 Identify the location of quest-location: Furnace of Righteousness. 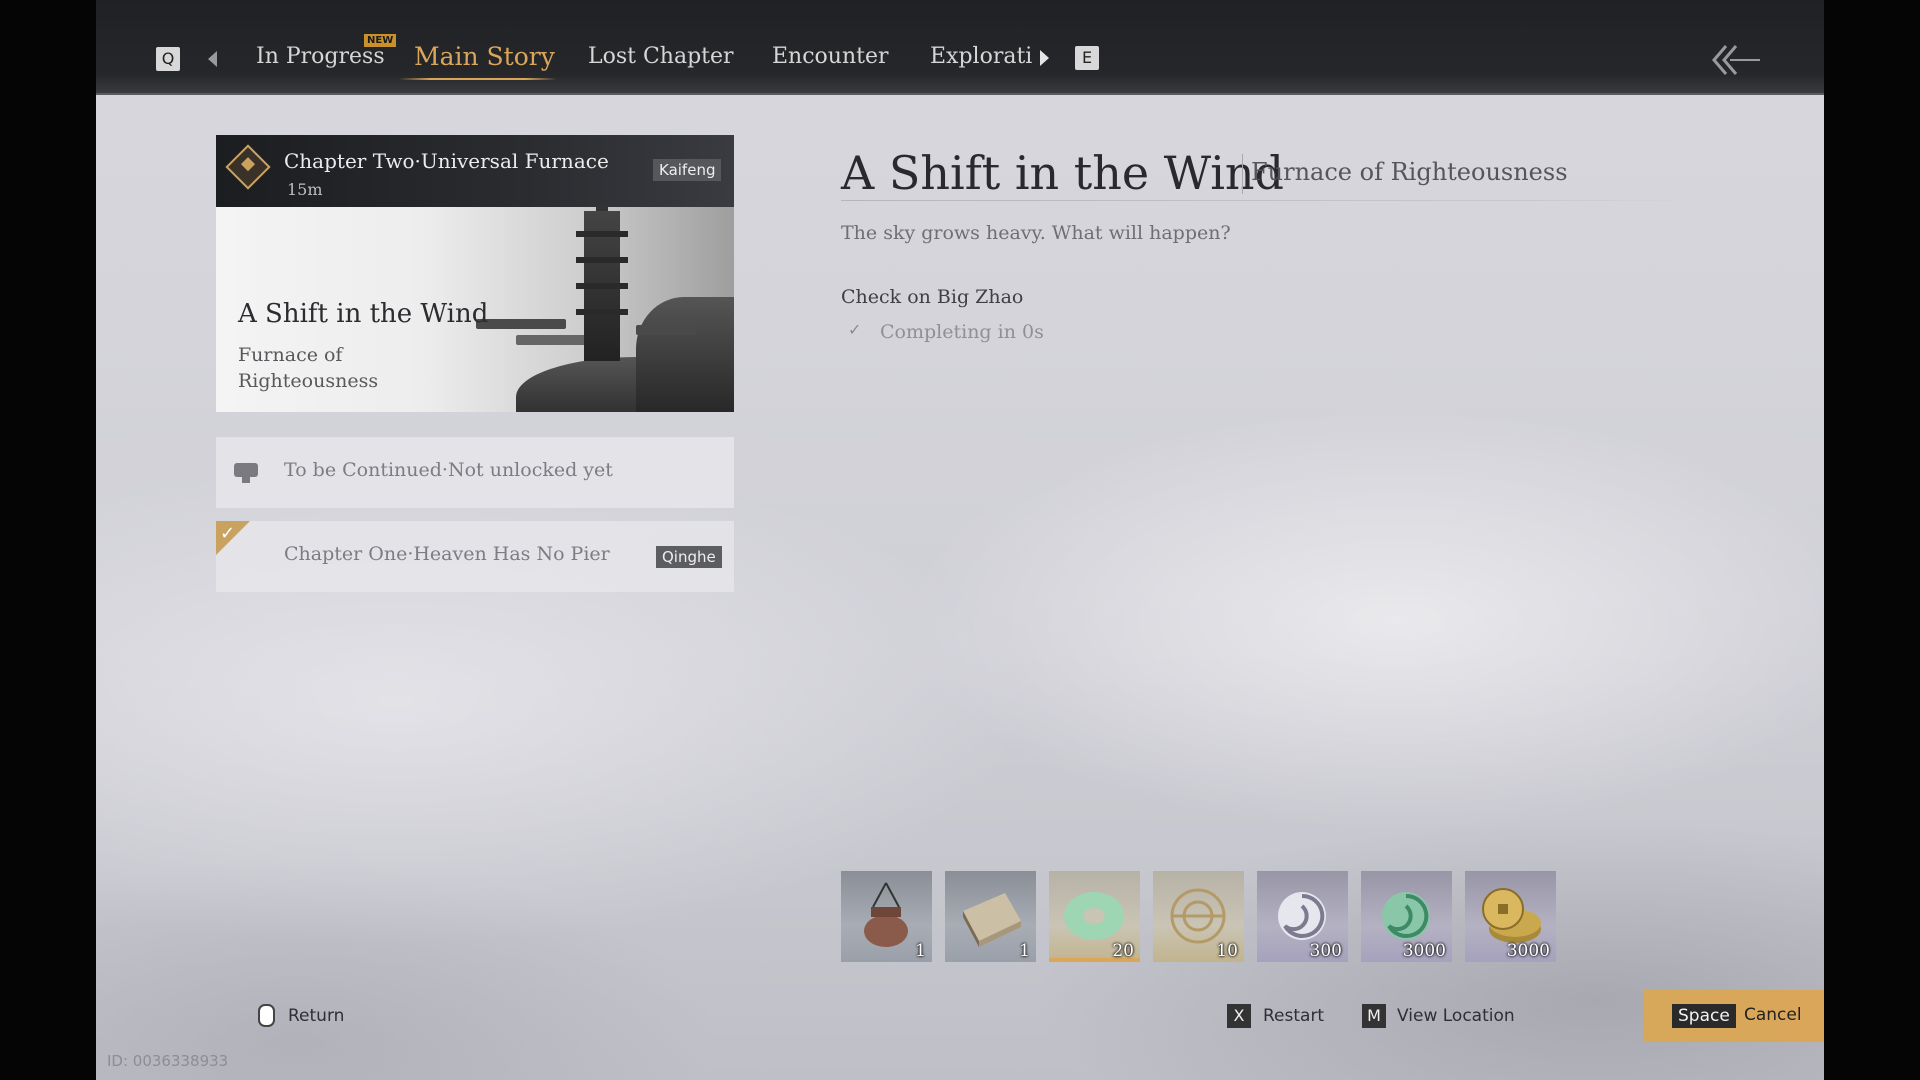
(1409, 172).